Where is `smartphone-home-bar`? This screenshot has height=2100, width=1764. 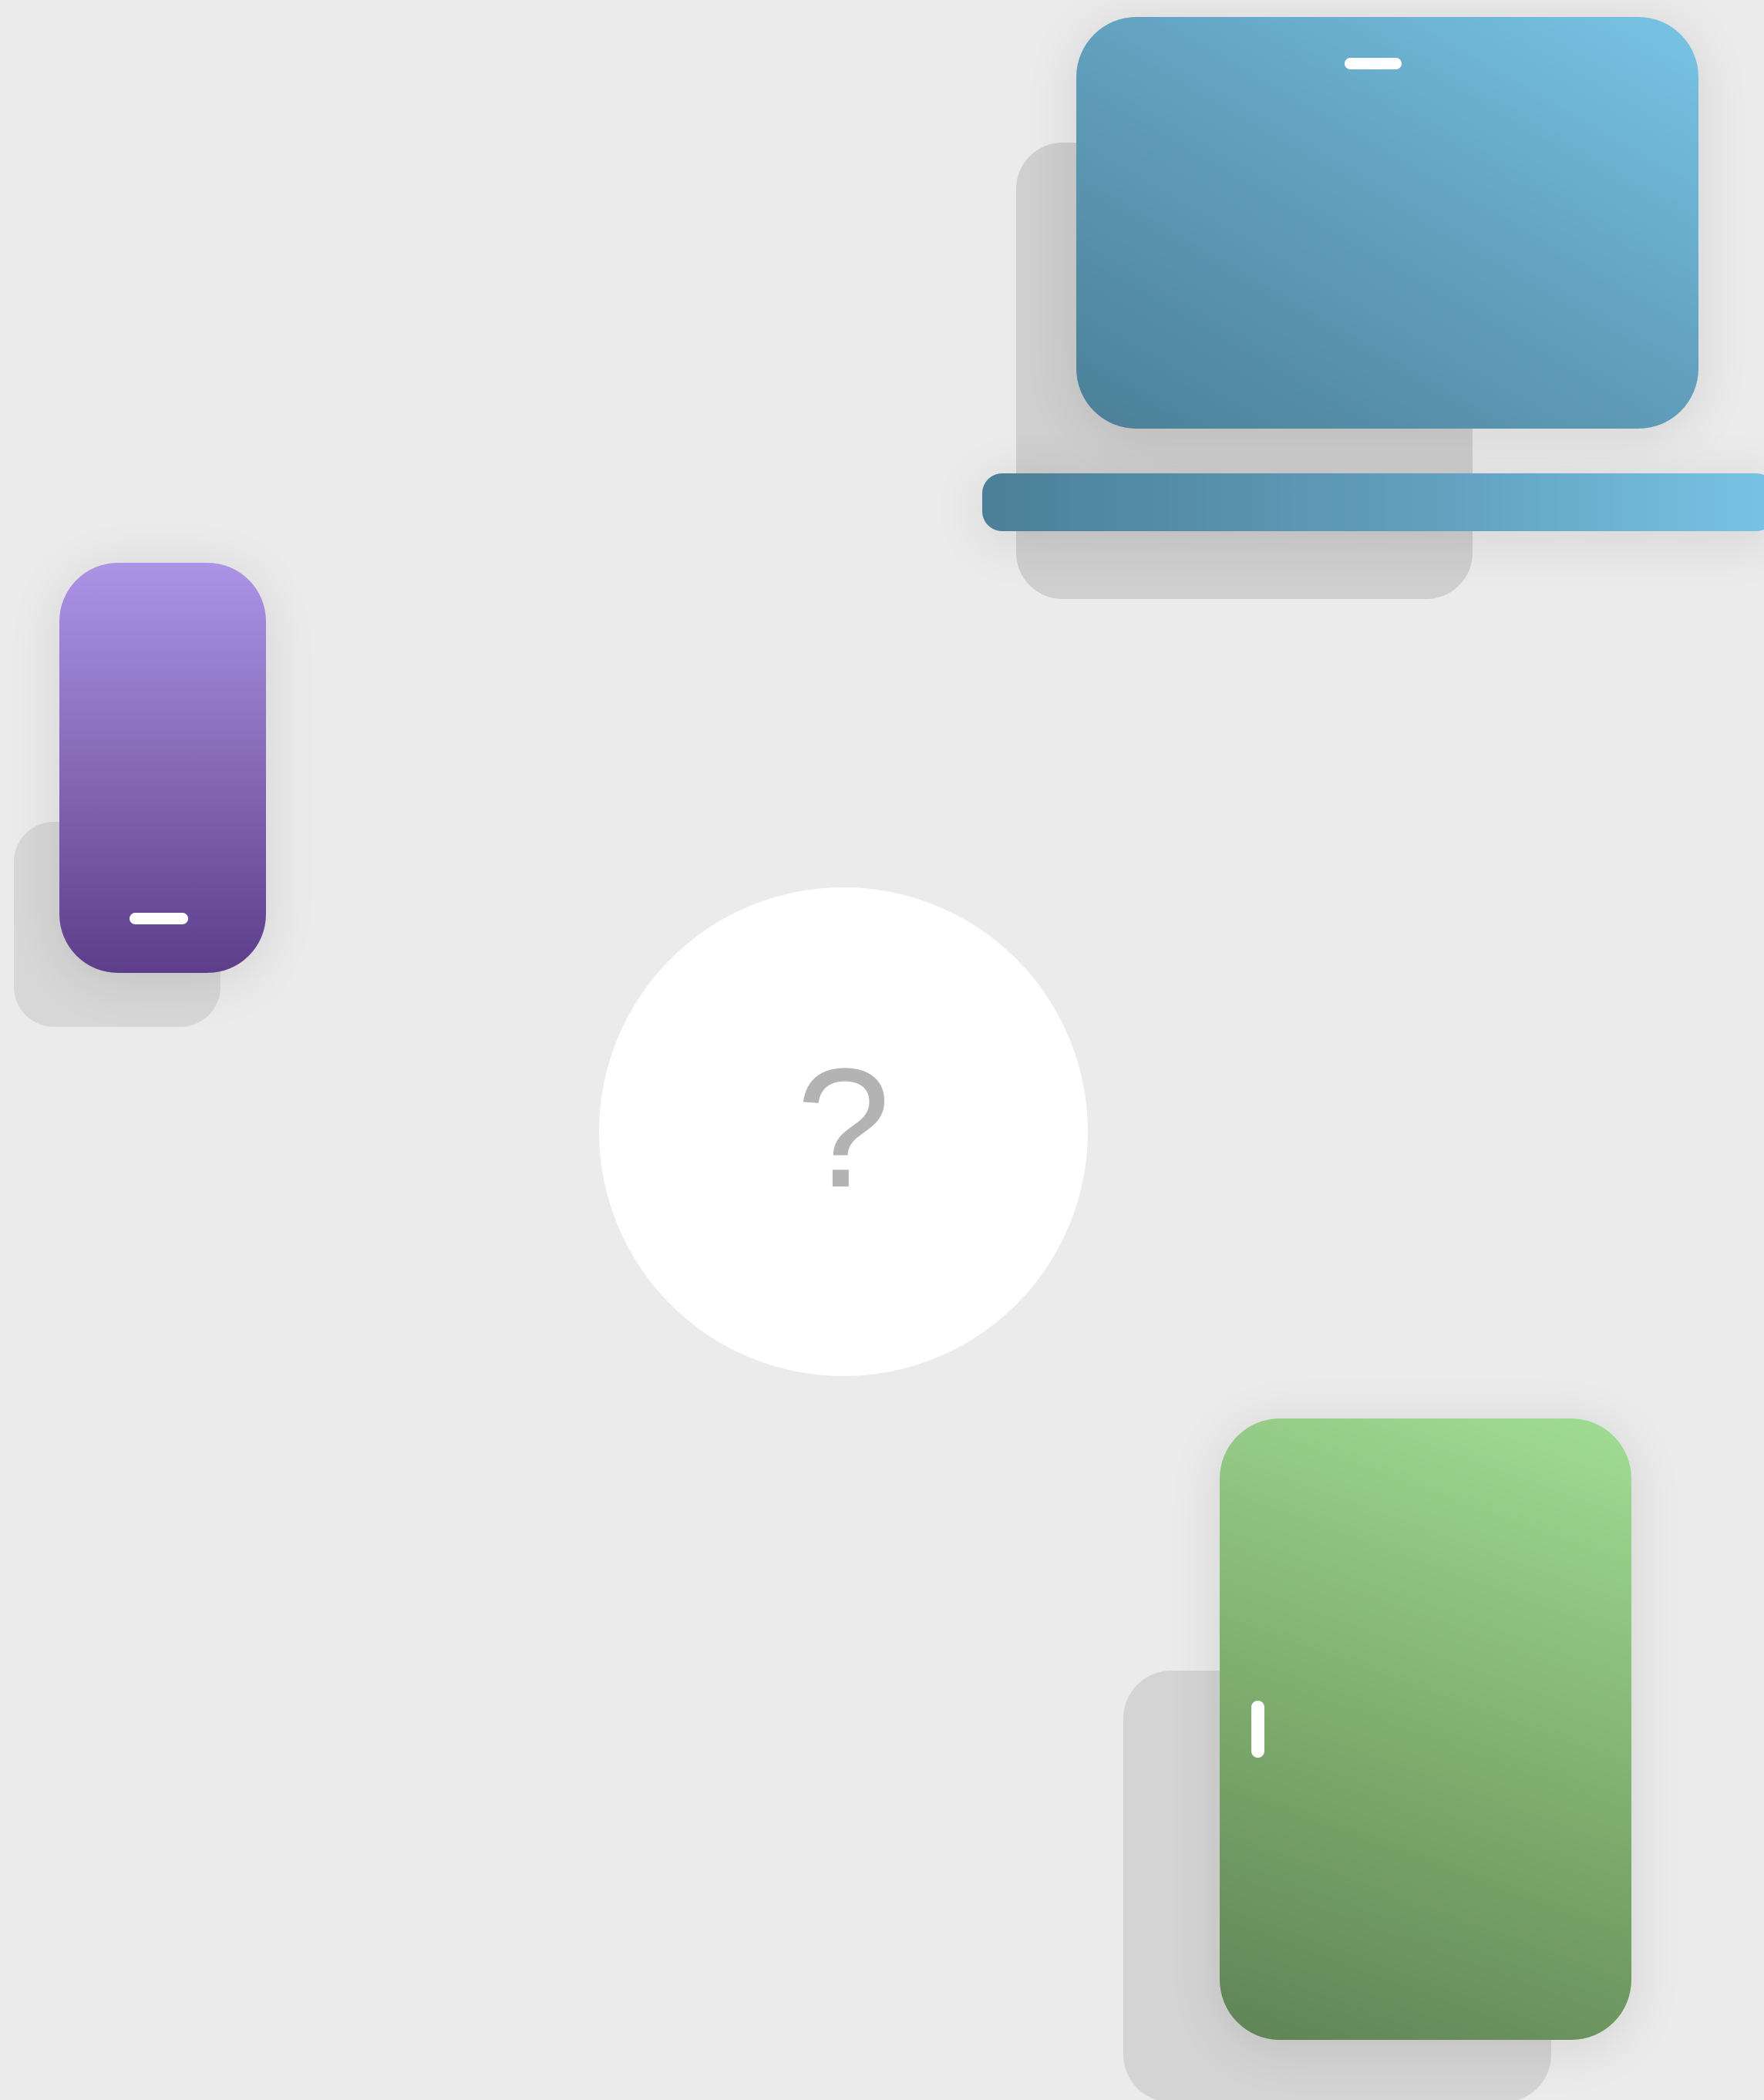 smartphone-home-bar is located at coordinates (159, 918).